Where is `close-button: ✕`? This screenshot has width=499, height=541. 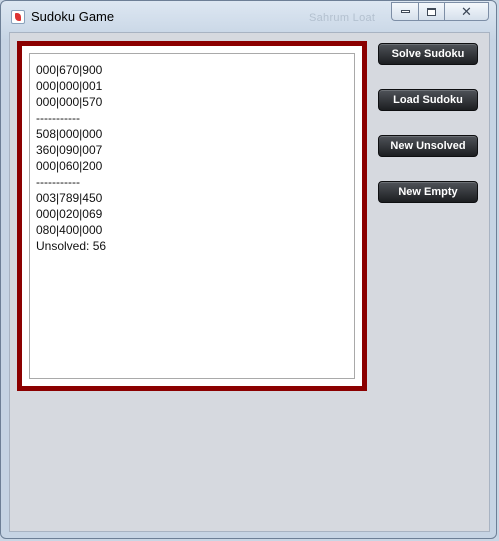
close-button: ✕ is located at coordinates (466, 11).